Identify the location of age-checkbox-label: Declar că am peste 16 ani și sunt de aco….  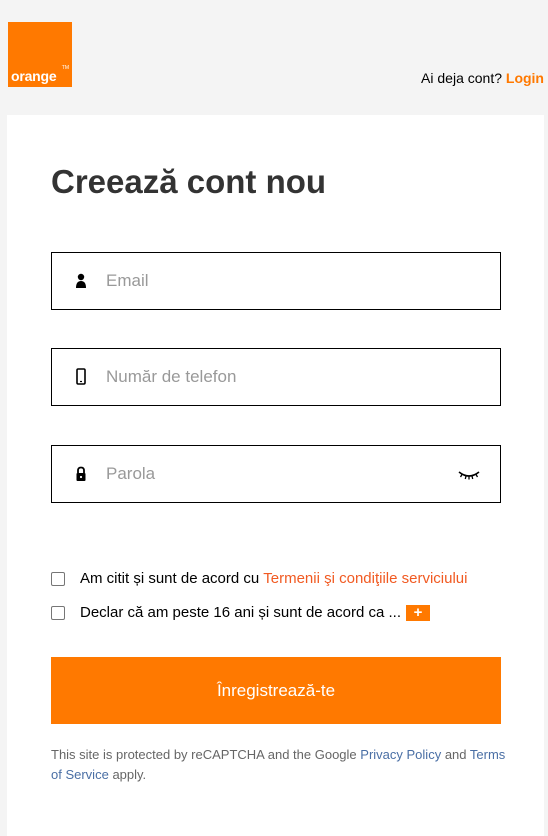
(240, 612).